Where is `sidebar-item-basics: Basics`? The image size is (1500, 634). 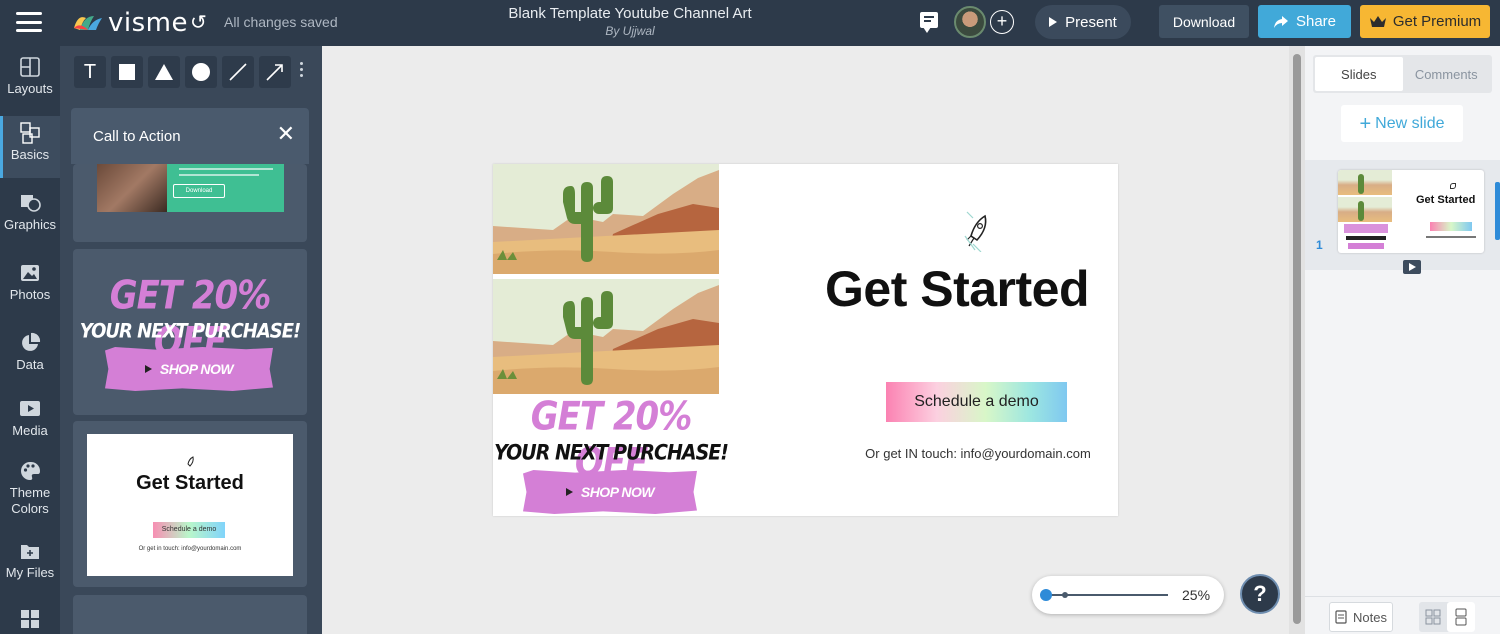
sidebar-item-basics: Basics is located at coordinates (30, 147).